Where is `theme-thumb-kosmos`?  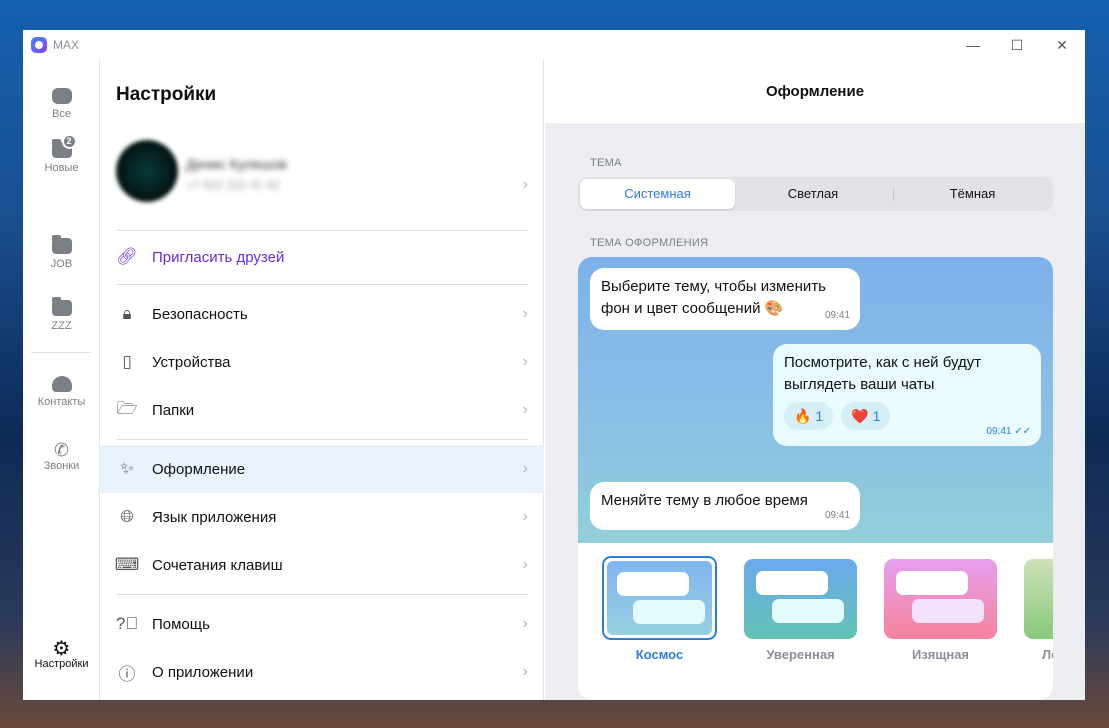
theme-thumb-kosmos is located at coordinates (659, 598).